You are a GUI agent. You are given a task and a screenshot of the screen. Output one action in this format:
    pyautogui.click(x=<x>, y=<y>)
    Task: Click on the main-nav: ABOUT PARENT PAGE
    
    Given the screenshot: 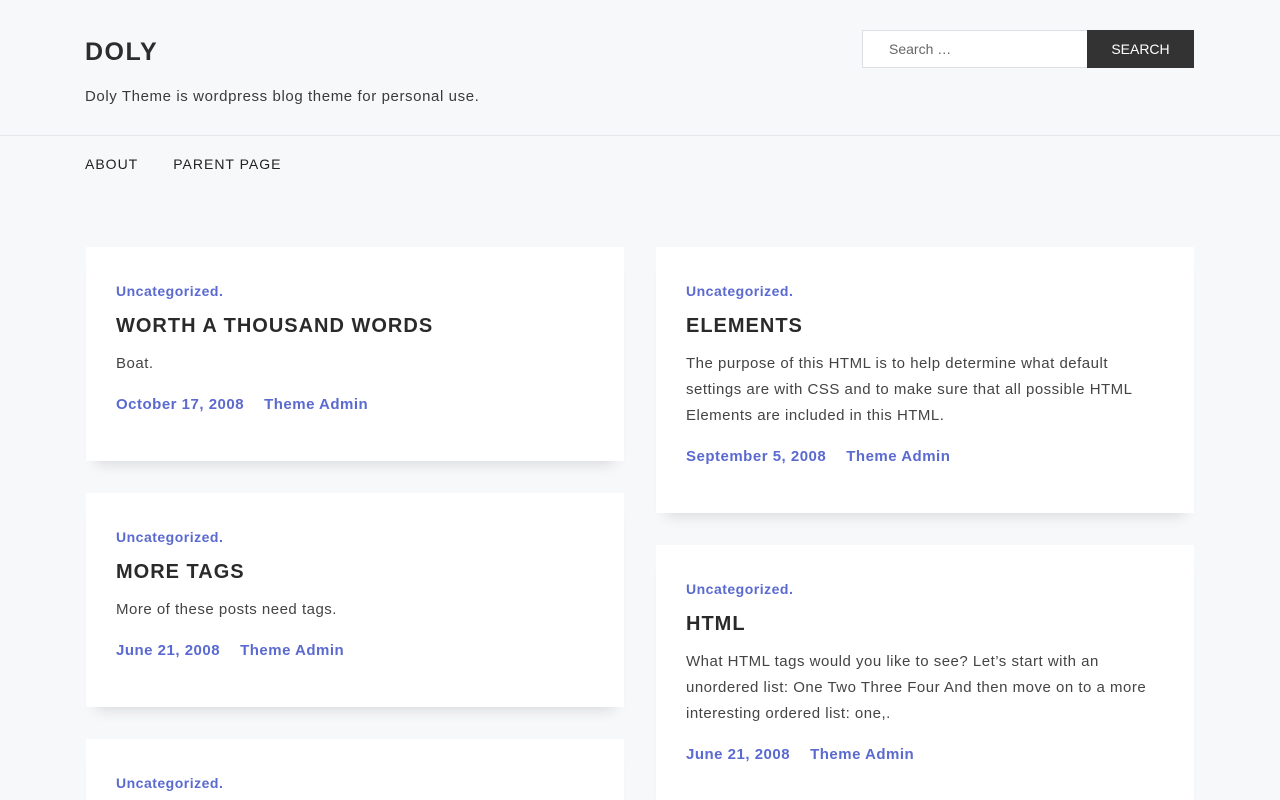 What is the action you would take?
    pyautogui.click(x=200, y=164)
    